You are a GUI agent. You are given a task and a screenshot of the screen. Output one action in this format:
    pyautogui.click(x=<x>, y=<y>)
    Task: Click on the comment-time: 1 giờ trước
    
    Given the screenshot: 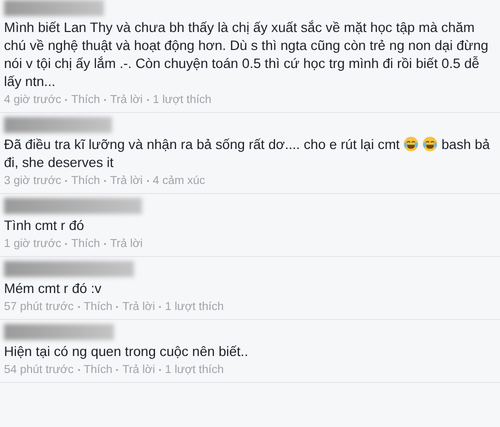 What is the action you would take?
    pyautogui.click(x=33, y=244)
    